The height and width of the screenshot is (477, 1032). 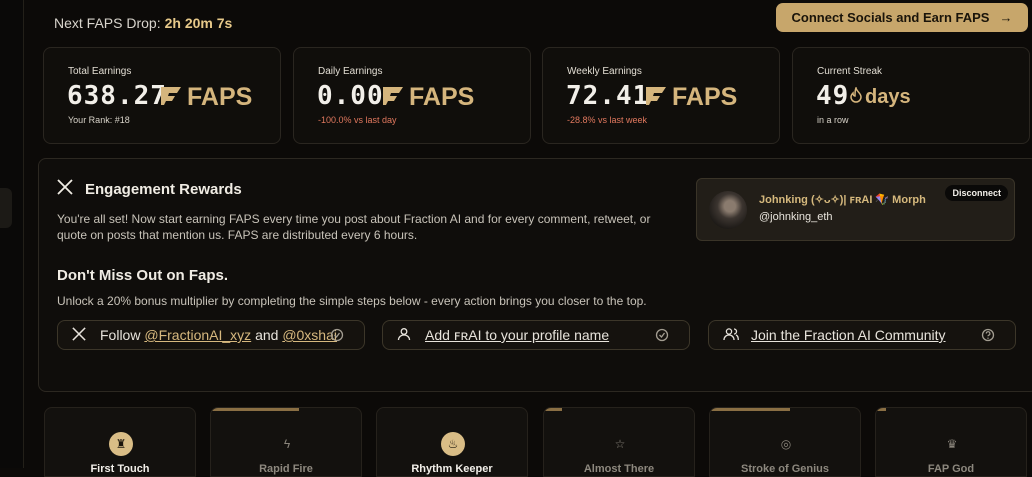 What do you see at coordinates (404, 335) in the screenshot?
I see `user-icon` at bounding box center [404, 335].